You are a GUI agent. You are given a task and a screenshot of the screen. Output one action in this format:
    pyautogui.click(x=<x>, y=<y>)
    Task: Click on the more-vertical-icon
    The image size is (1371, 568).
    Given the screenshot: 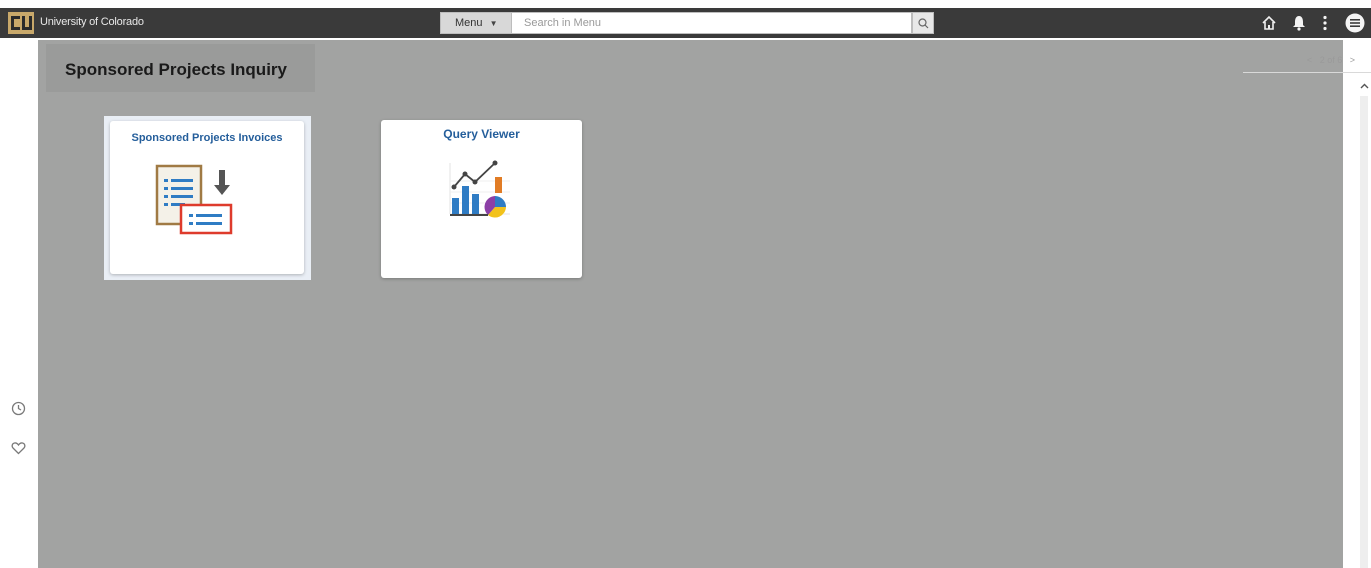 What is the action you would take?
    pyautogui.click(x=1325, y=23)
    